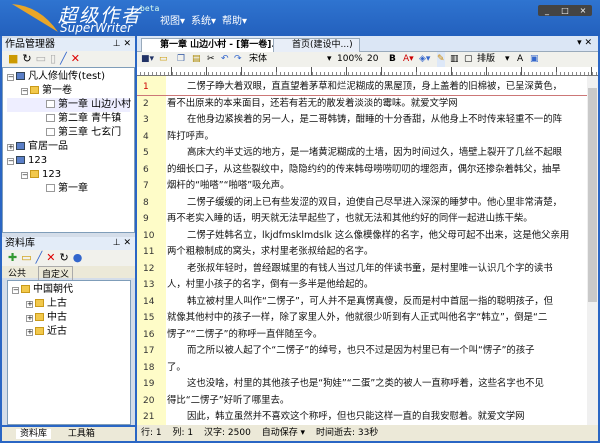 This screenshot has width=600, height=443. Describe the element at coordinates (43, 58) in the screenshot. I see `folder-icon: ▭` at that location.